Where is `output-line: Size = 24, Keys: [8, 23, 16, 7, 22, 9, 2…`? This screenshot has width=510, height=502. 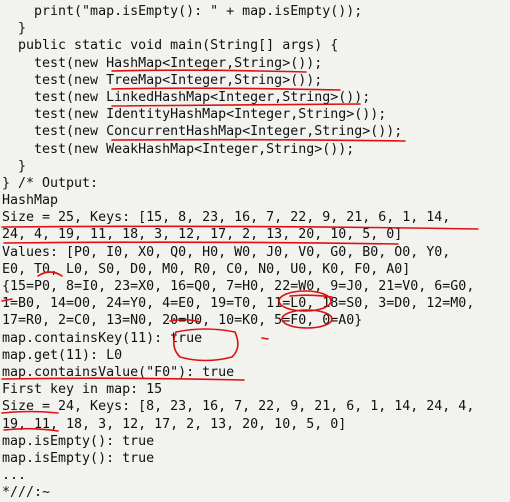 output-line: Size = 24, Keys: [8, 23, 16, 7, 22, 9, 2… is located at coordinates (238, 407).